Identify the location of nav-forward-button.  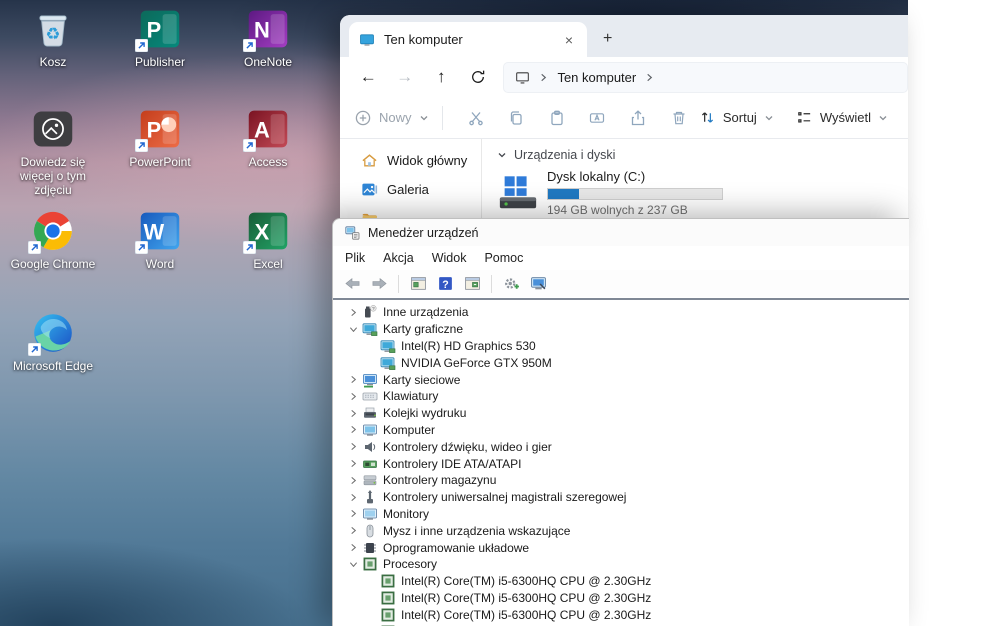
(379, 284).